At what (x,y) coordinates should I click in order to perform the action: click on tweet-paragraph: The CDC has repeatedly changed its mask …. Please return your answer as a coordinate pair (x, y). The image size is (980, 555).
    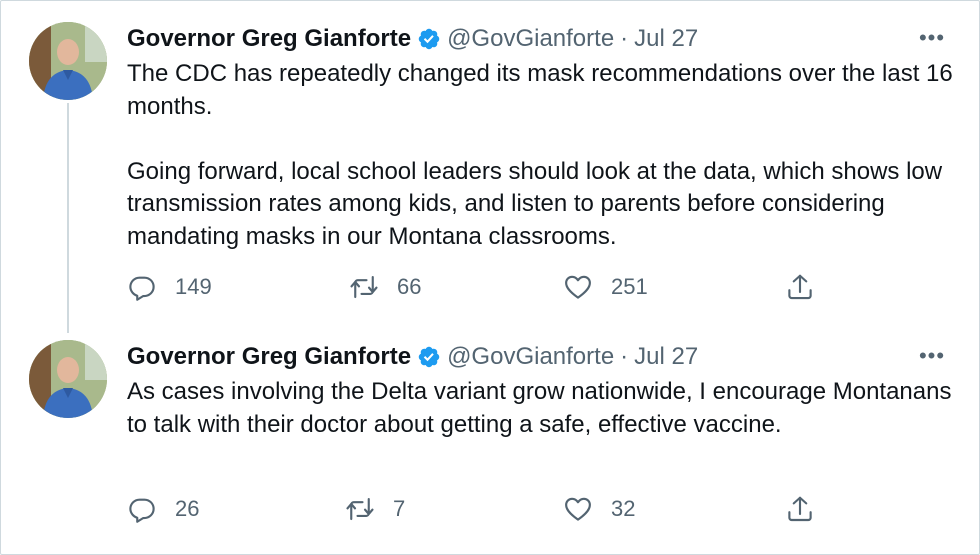
    Looking at the image, I should click on (540, 90).